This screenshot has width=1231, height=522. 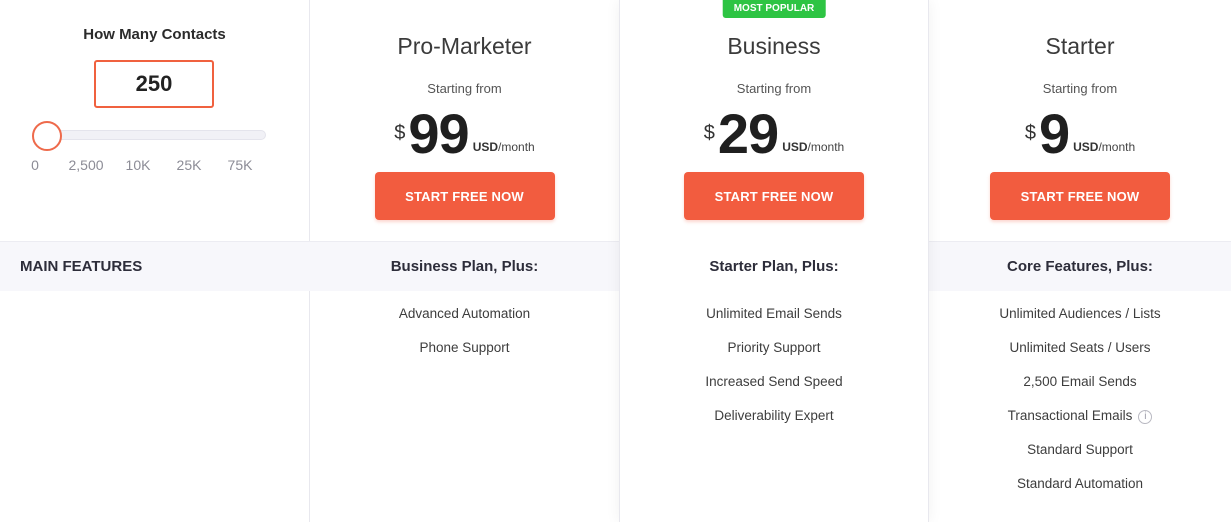 What do you see at coordinates (464, 266) in the screenshot?
I see `plus-heading: Business Plan, Plus:` at bounding box center [464, 266].